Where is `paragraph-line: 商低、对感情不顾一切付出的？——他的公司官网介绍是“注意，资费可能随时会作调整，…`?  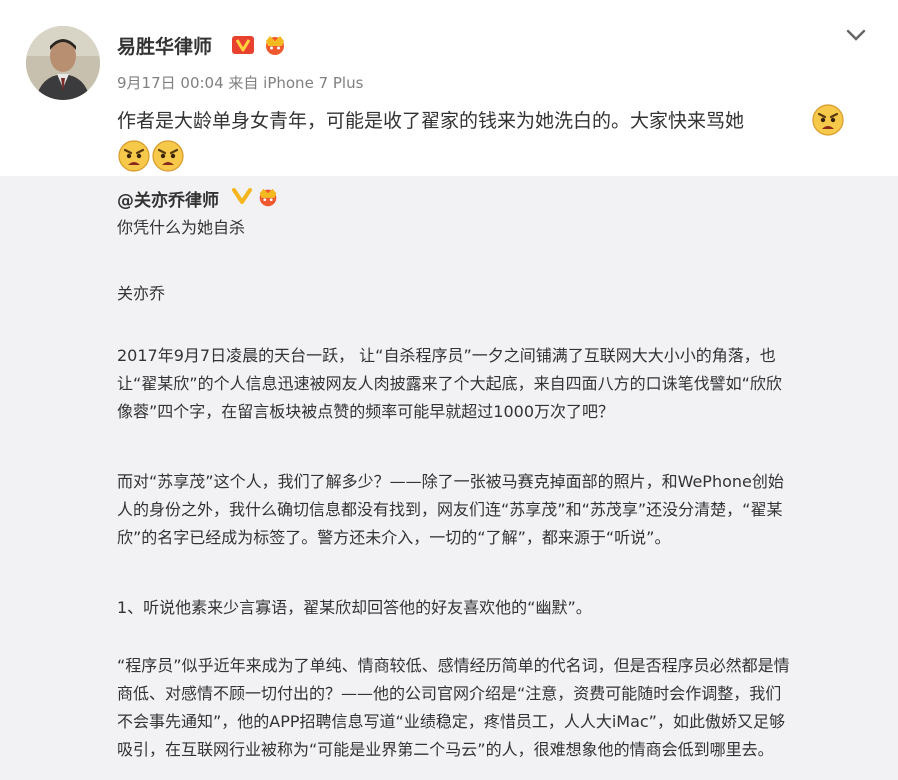
paragraph-line: 商低、对感情不顾一切付出的？——他的公司官网介绍是“注意，资费可能随时会作调整，… is located at coordinates (449, 693).